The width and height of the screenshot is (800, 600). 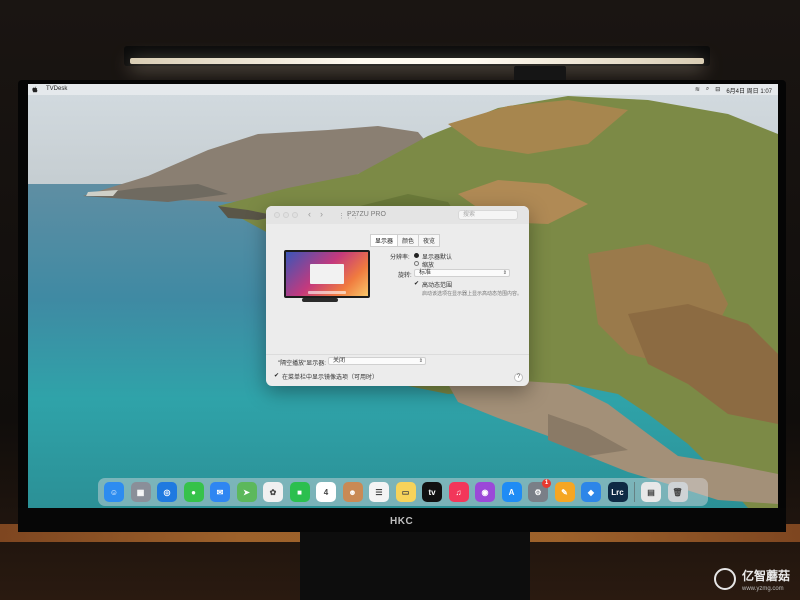 I want to click on lightroom-classic-icon: Lrc, so click(x=617, y=492).